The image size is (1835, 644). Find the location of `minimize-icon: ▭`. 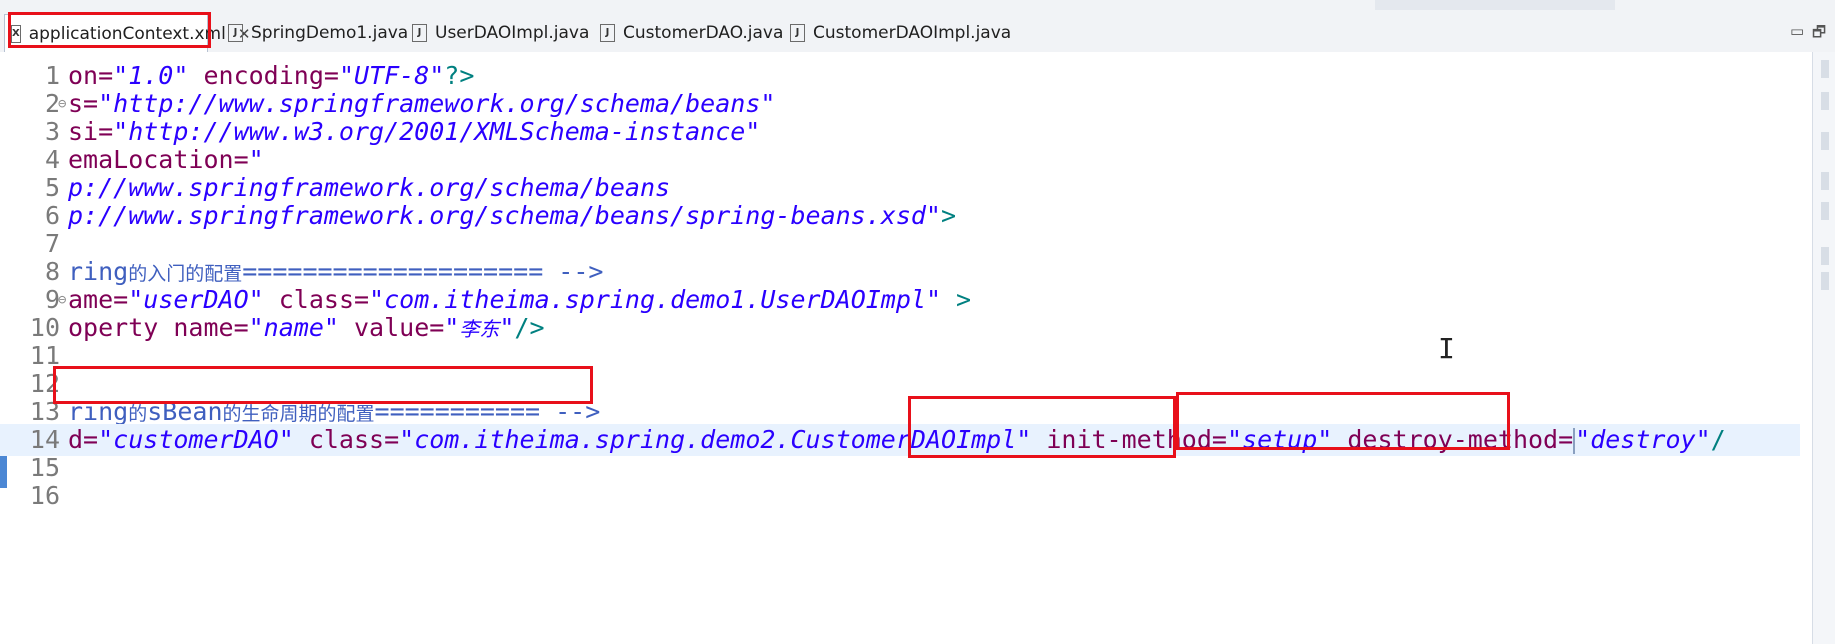

minimize-icon: ▭ is located at coordinates (1797, 31).